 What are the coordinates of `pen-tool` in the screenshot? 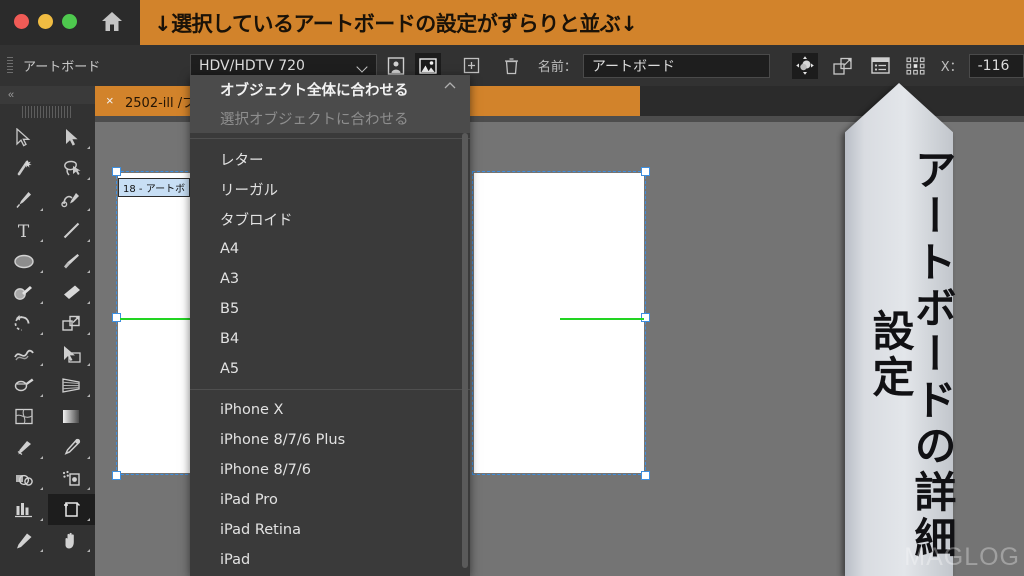 It's located at (24, 199).